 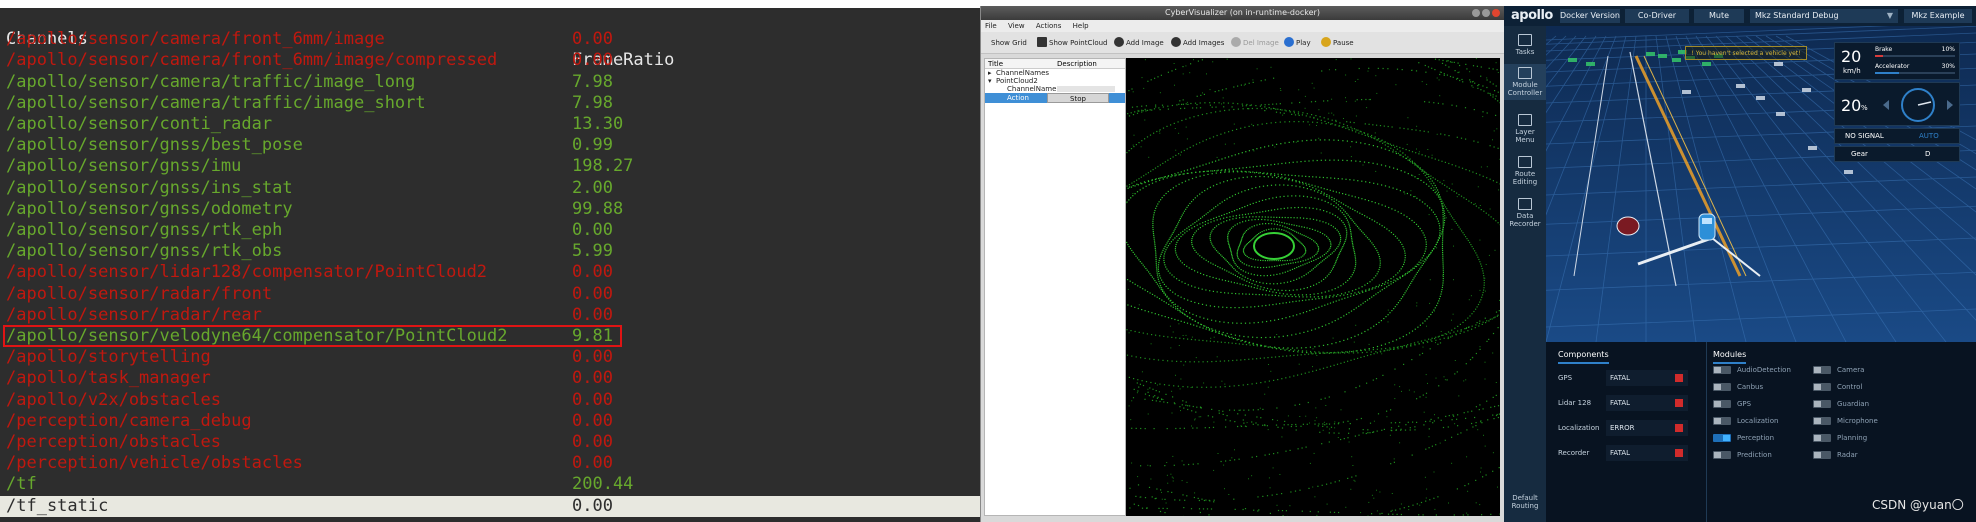 I want to click on channel-row: /apollo/sensor/gnss/ins_stat 2.00, so click(x=490, y=188).